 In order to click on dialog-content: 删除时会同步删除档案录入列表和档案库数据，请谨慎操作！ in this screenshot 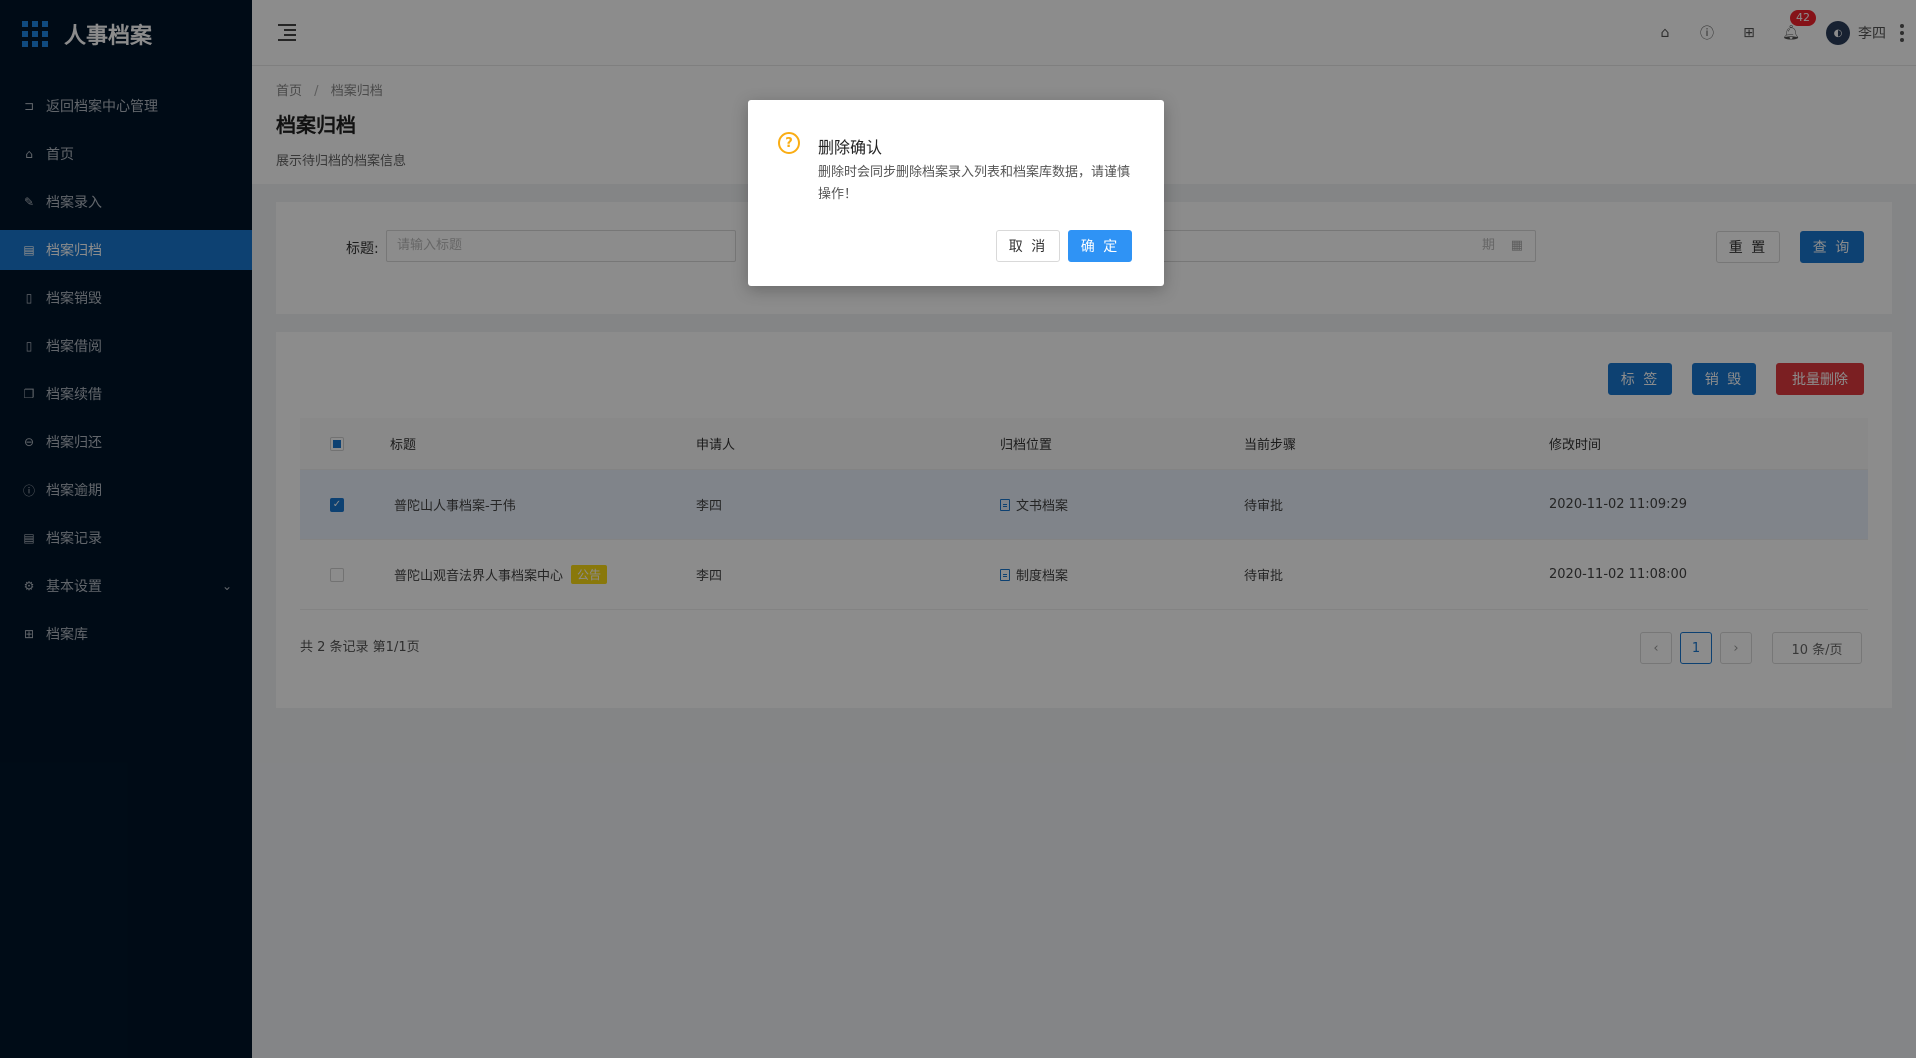, I will do `click(974, 183)`.